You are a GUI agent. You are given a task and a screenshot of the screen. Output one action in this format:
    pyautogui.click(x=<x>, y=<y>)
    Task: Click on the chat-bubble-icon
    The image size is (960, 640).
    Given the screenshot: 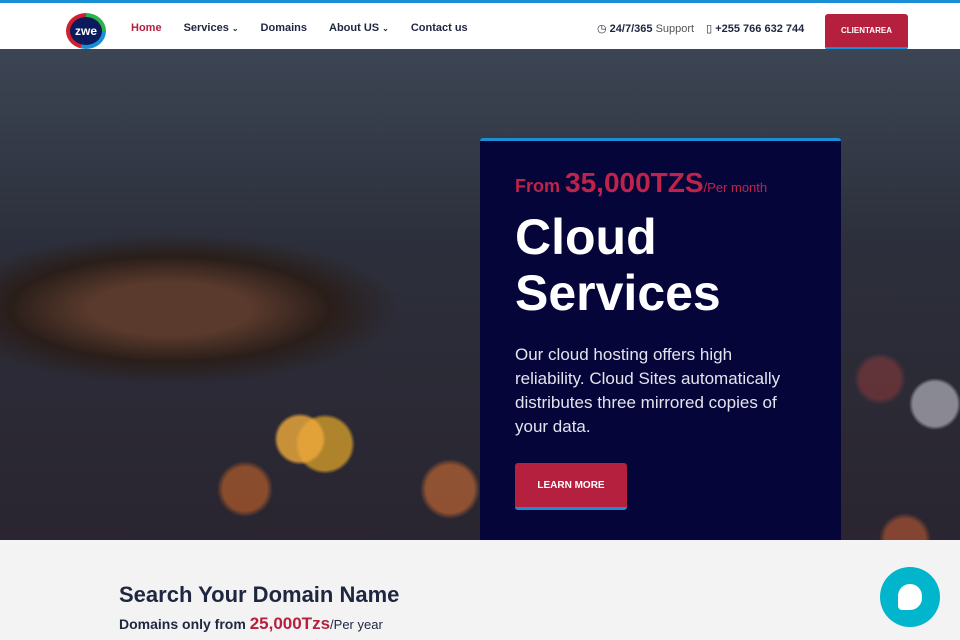 What is the action you would take?
    pyautogui.click(x=910, y=597)
    